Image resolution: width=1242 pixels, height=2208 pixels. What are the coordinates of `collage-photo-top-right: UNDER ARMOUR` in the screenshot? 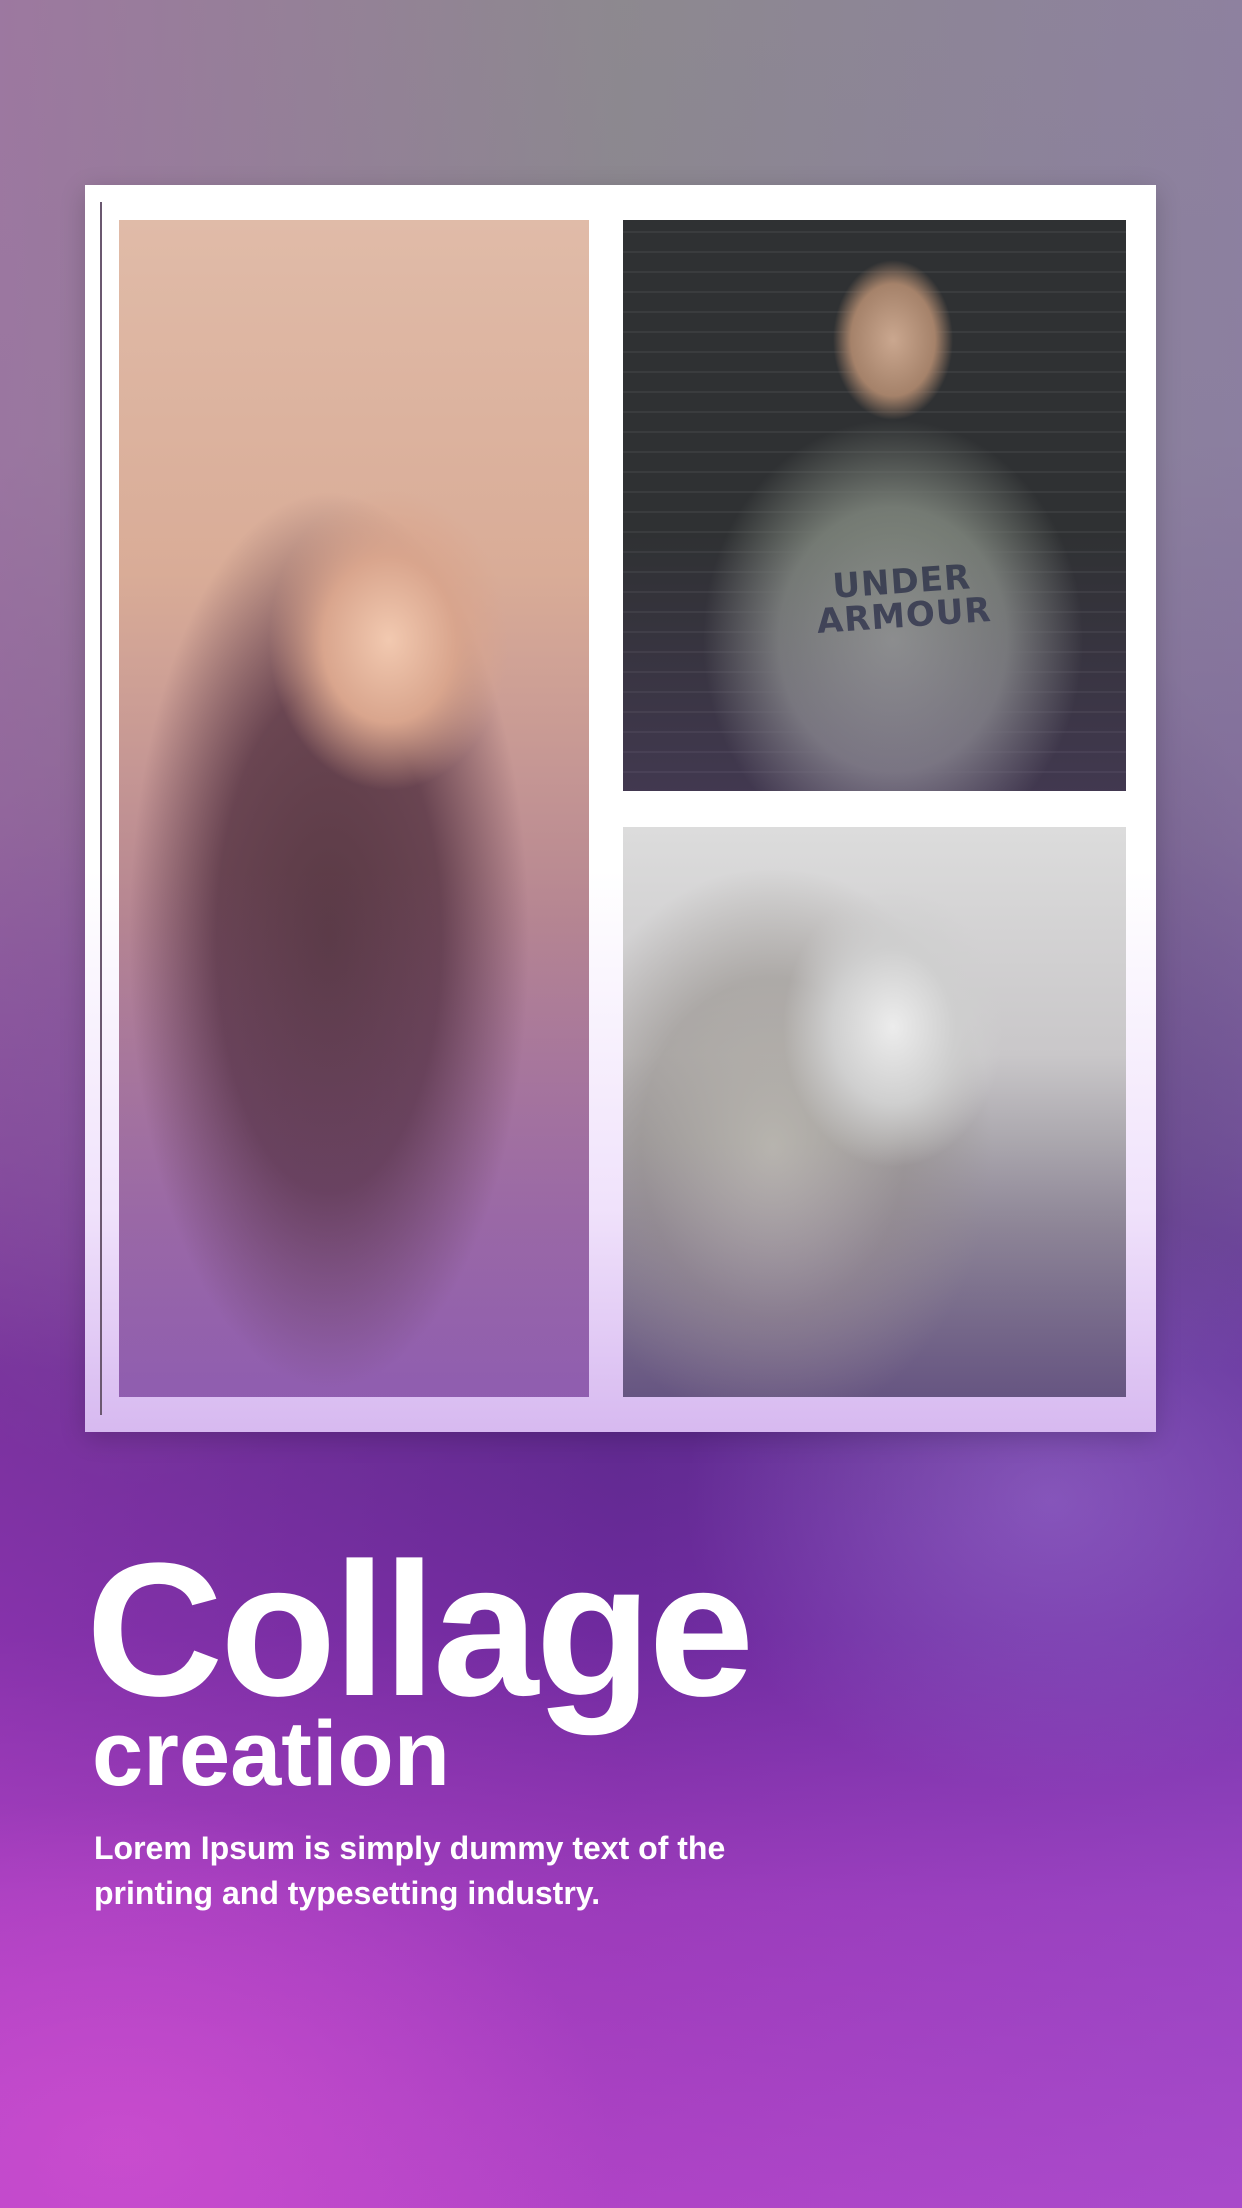 It's located at (874, 505).